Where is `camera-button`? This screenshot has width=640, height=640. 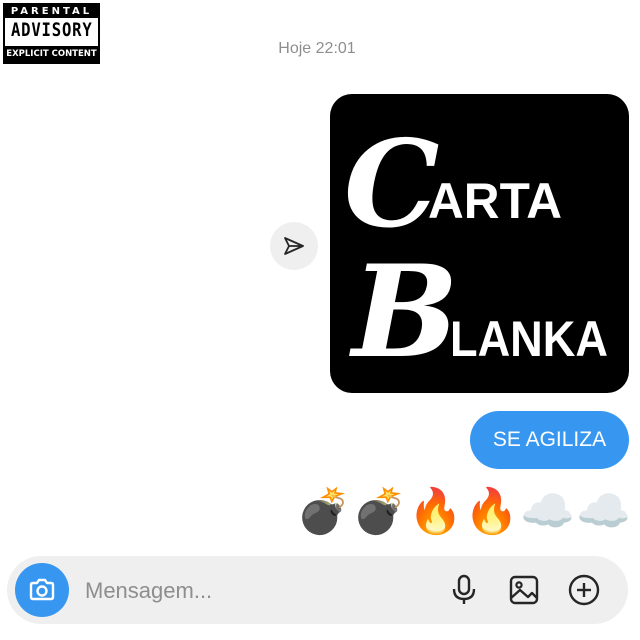
camera-button is located at coordinates (42, 590).